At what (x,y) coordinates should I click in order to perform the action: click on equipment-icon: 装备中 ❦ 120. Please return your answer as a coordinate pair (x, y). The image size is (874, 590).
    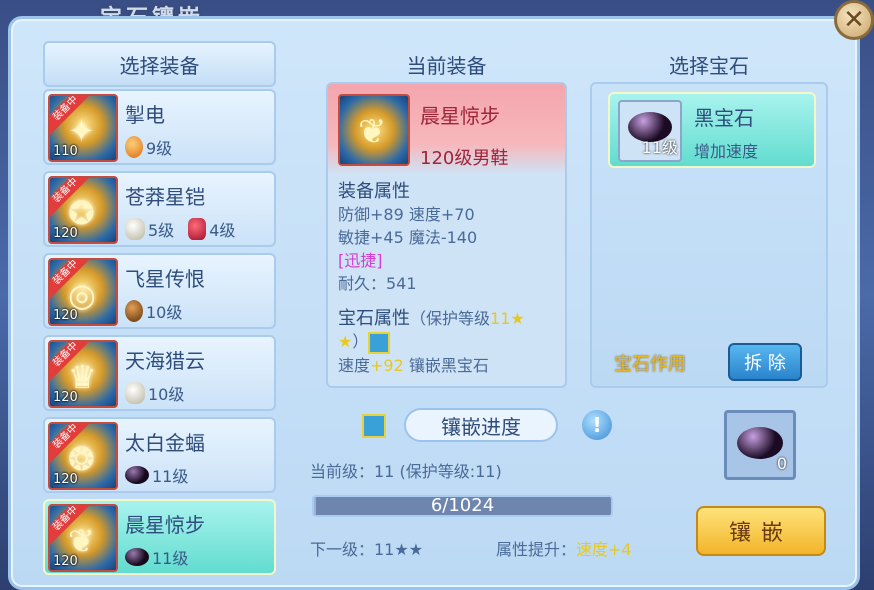
    Looking at the image, I should click on (83, 538).